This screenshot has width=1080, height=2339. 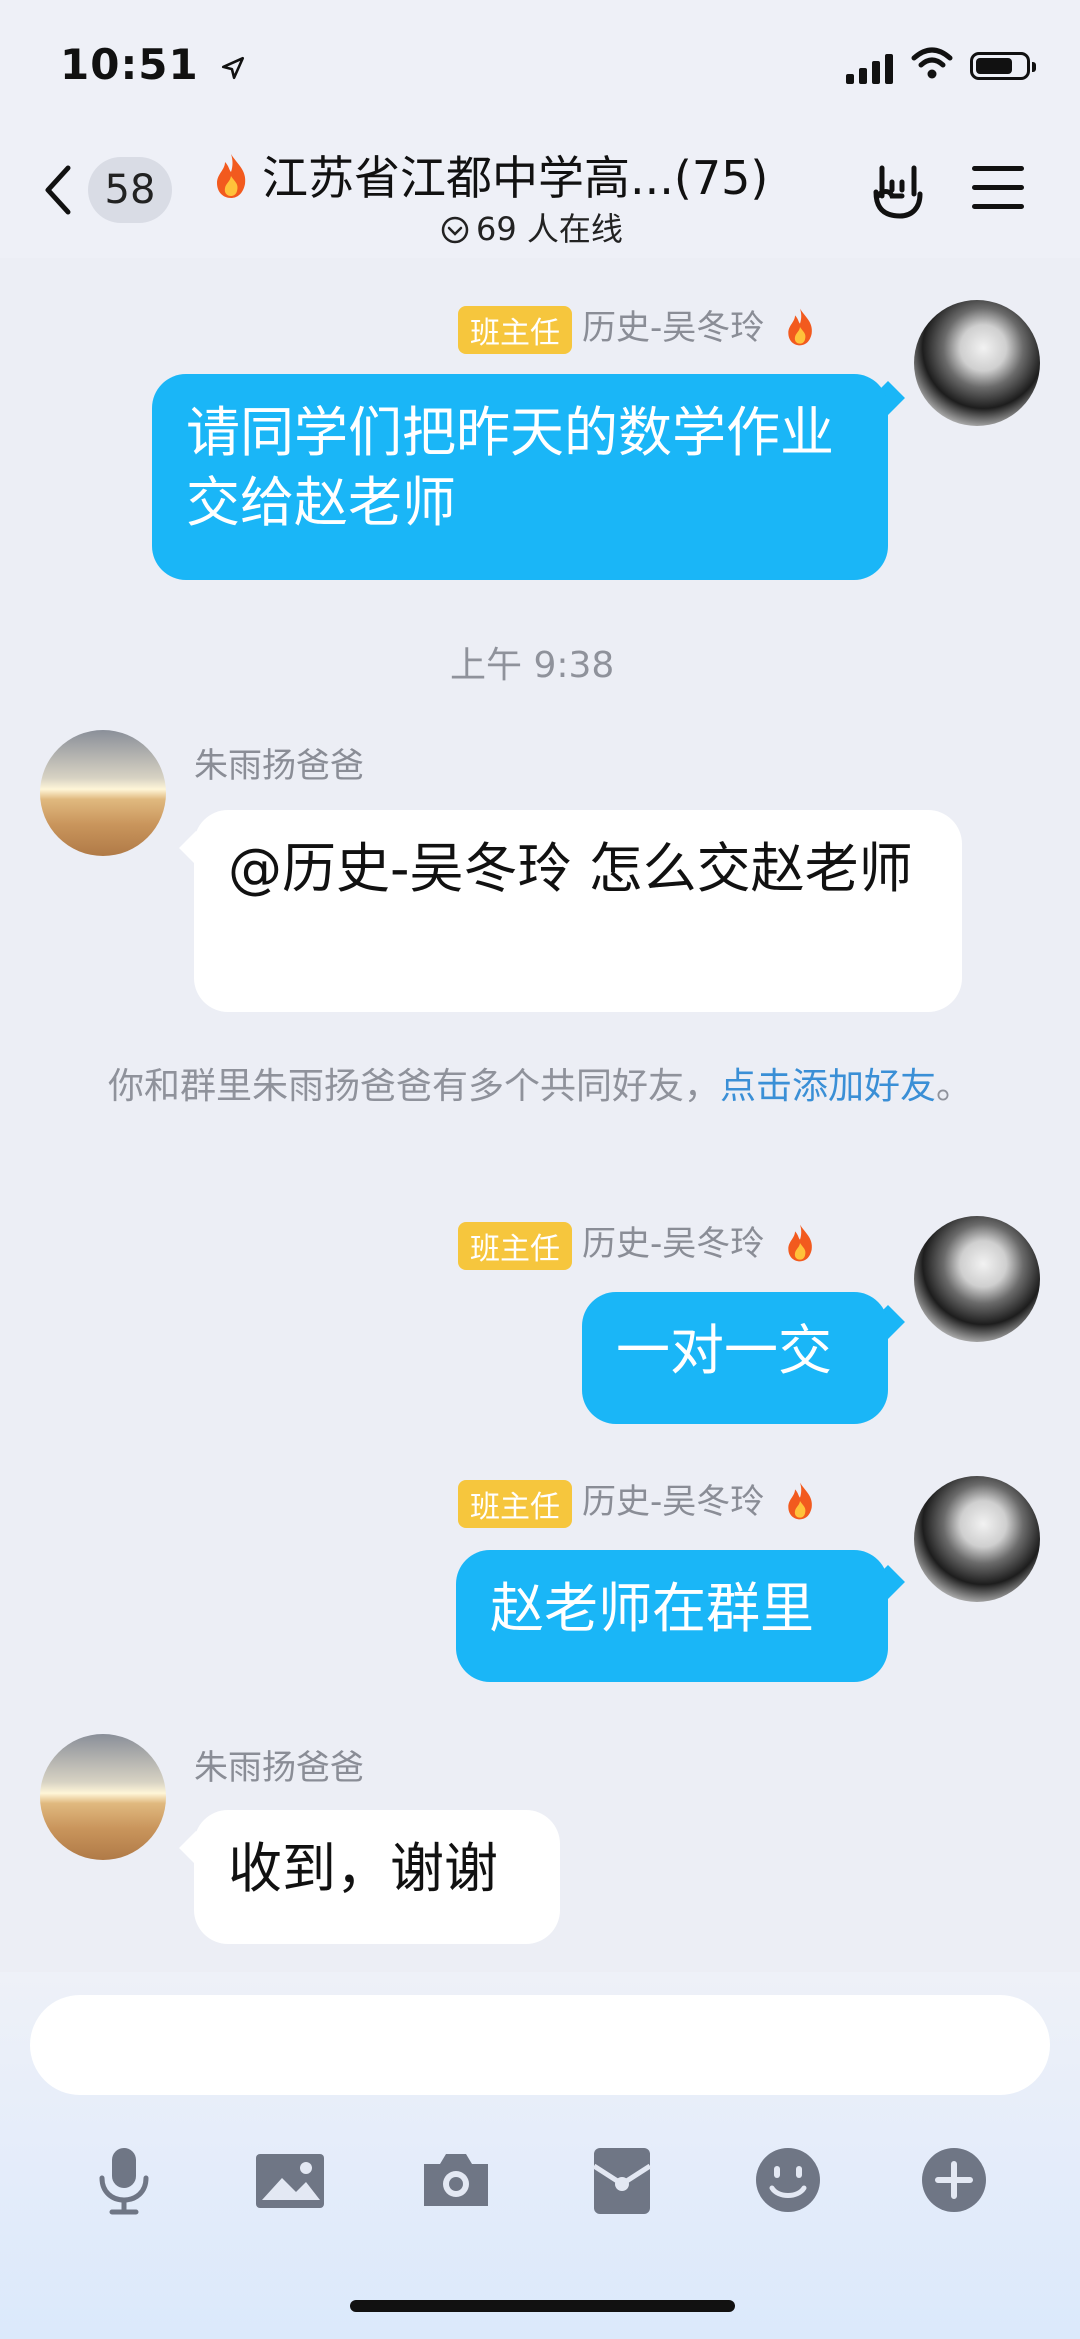 What do you see at coordinates (540, 2045) in the screenshot?
I see `message-input` at bounding box center [540, 2045].